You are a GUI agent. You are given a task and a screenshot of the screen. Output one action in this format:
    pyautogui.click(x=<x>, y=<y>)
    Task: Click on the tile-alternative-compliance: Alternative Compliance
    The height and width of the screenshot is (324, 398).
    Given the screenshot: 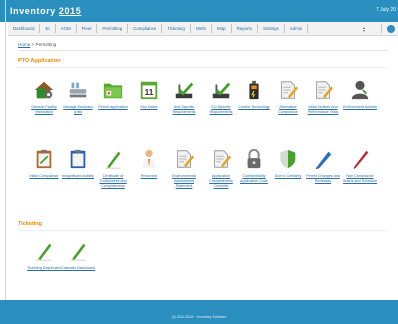 What is the action you would take?
    pyautogui.click(x=288, y=97)
    